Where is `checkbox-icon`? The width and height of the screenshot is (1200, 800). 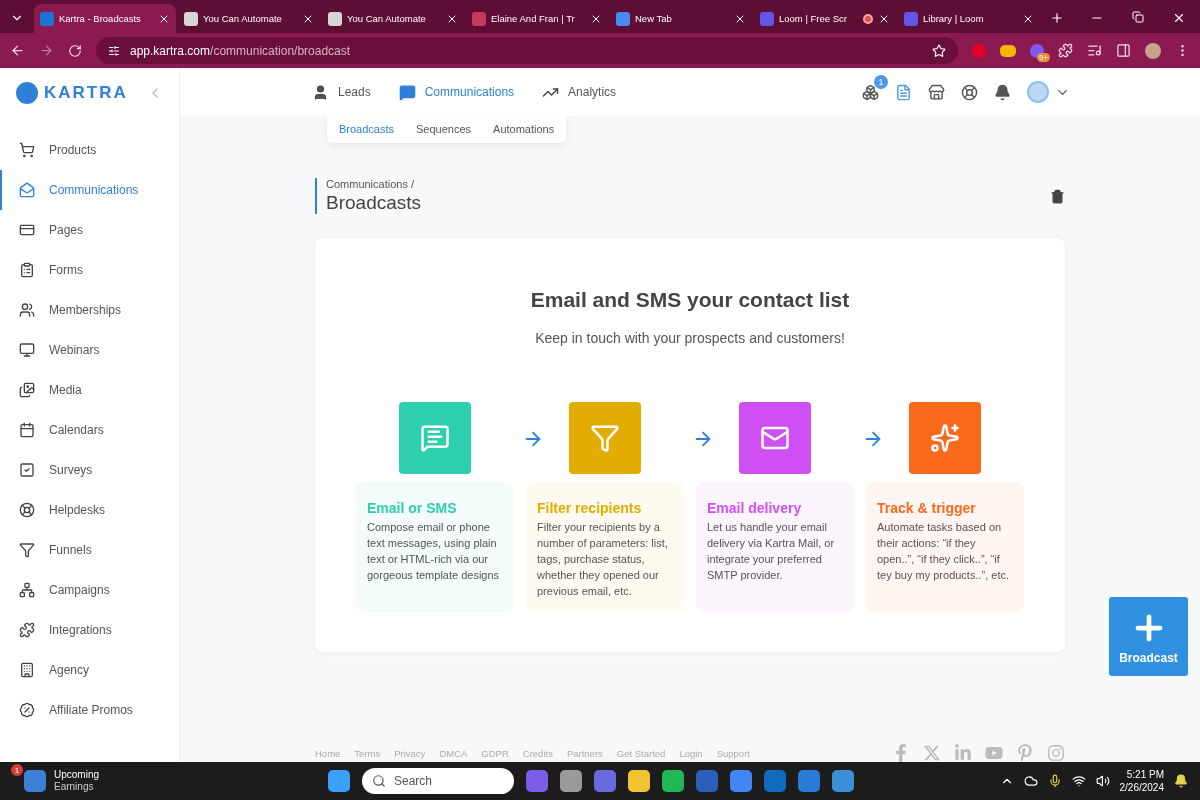 checkbox-icon is located at coordinates (27, 470).